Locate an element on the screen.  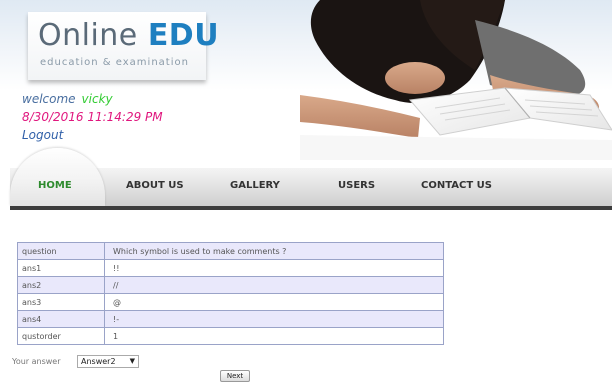
logo-title: Online EDU is located at coordinates (128, 36).